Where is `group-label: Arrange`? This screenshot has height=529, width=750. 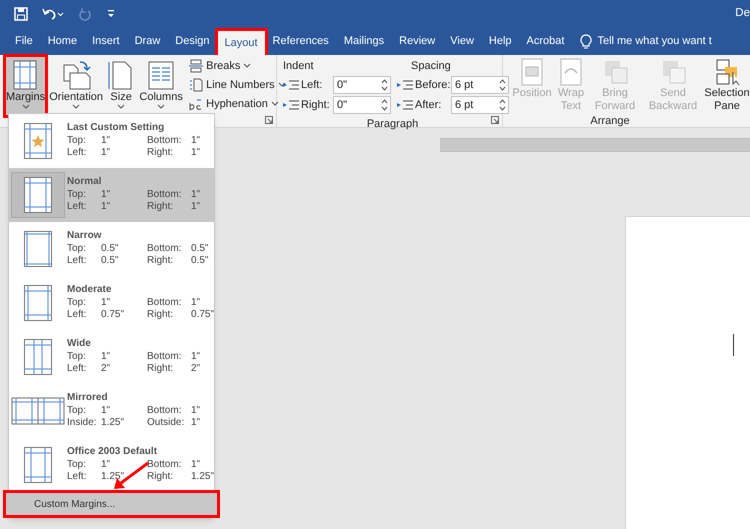 group-label: Arrange is located at coordinates (610, 121).